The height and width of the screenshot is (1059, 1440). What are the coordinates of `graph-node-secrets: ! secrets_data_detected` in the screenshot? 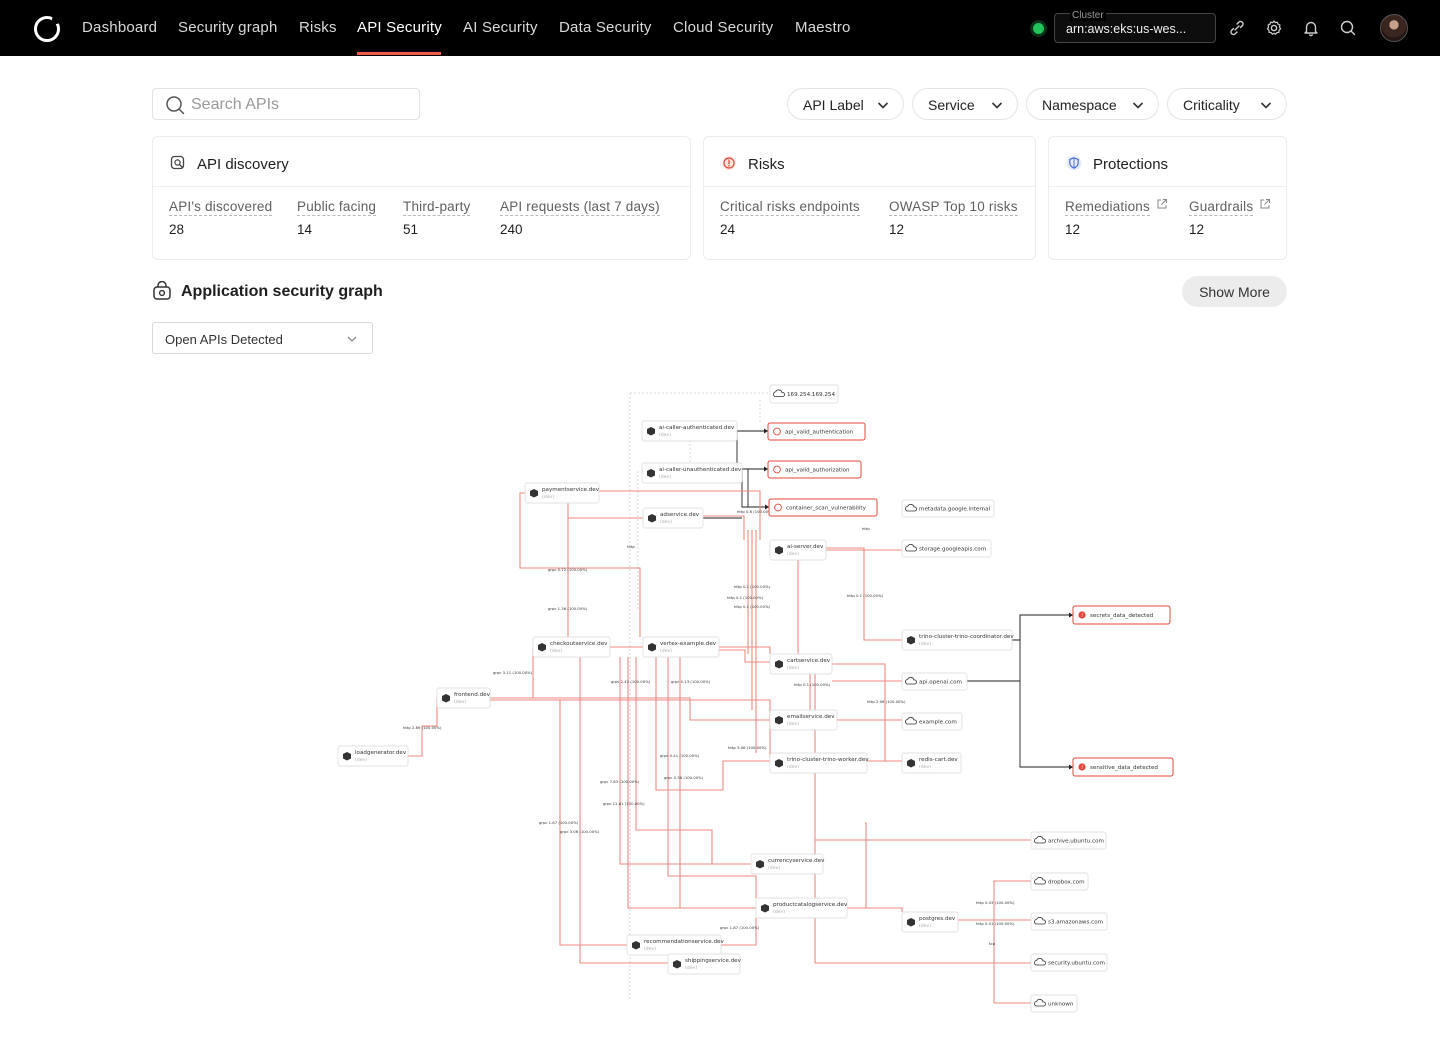 It's located at (1121, 615).